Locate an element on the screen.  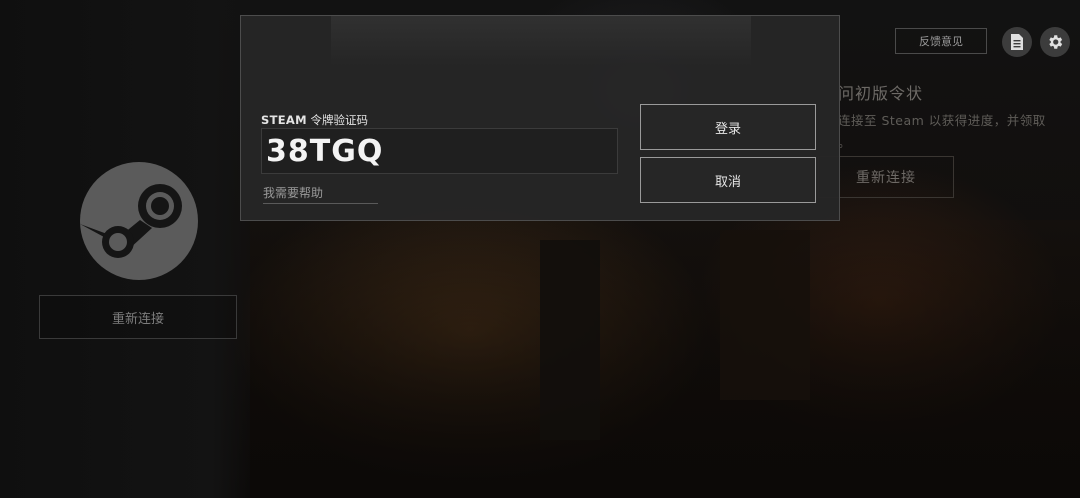
auth-code-input: 38TGQ is located at coordinates (439, 151).